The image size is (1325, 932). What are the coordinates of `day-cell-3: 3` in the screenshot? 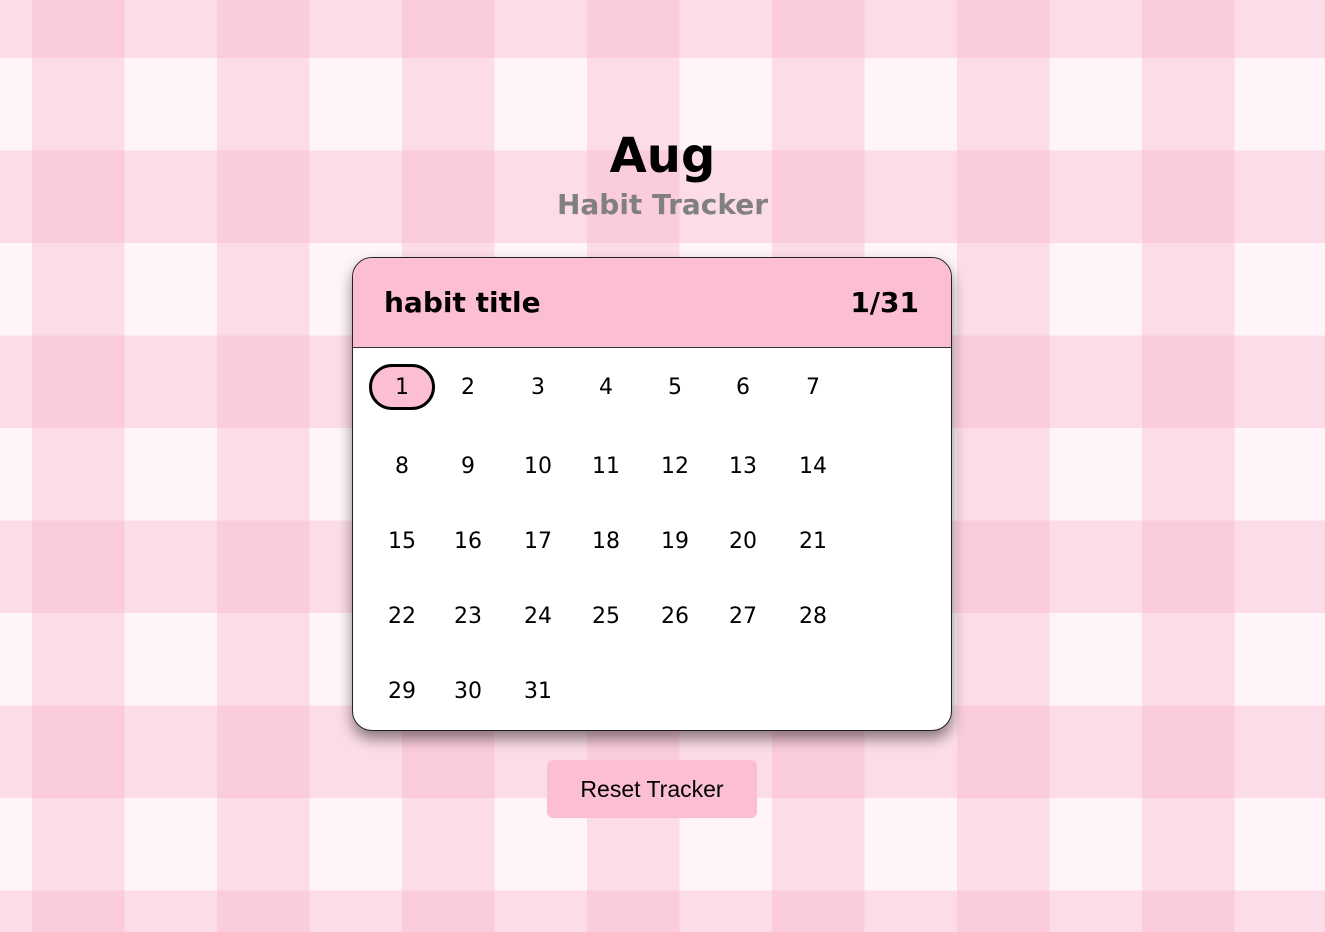 It's located at (538, 387).